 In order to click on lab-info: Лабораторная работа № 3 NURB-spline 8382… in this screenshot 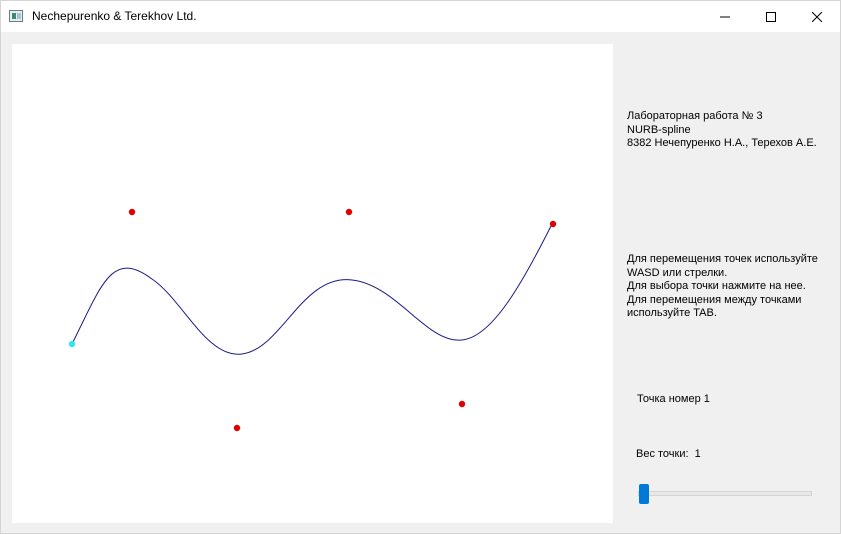, I will do `click(722, 130)`.